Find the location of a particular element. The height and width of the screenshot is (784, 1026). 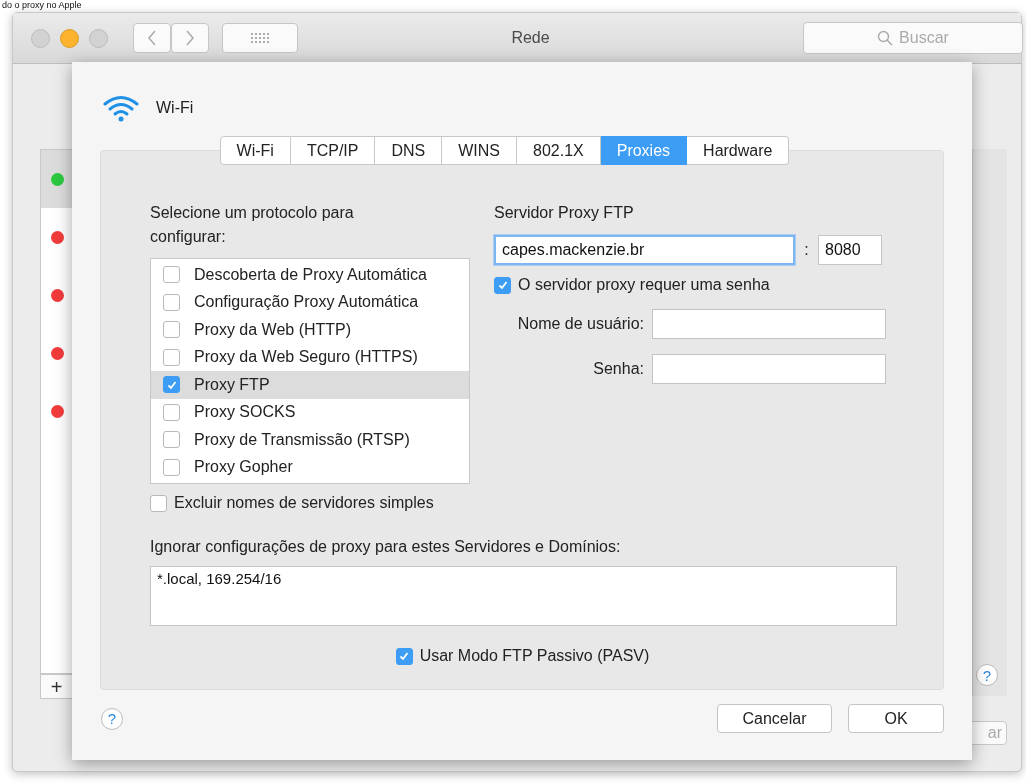

interface-name: Wi-Fi is located at coordinates (175, 108).